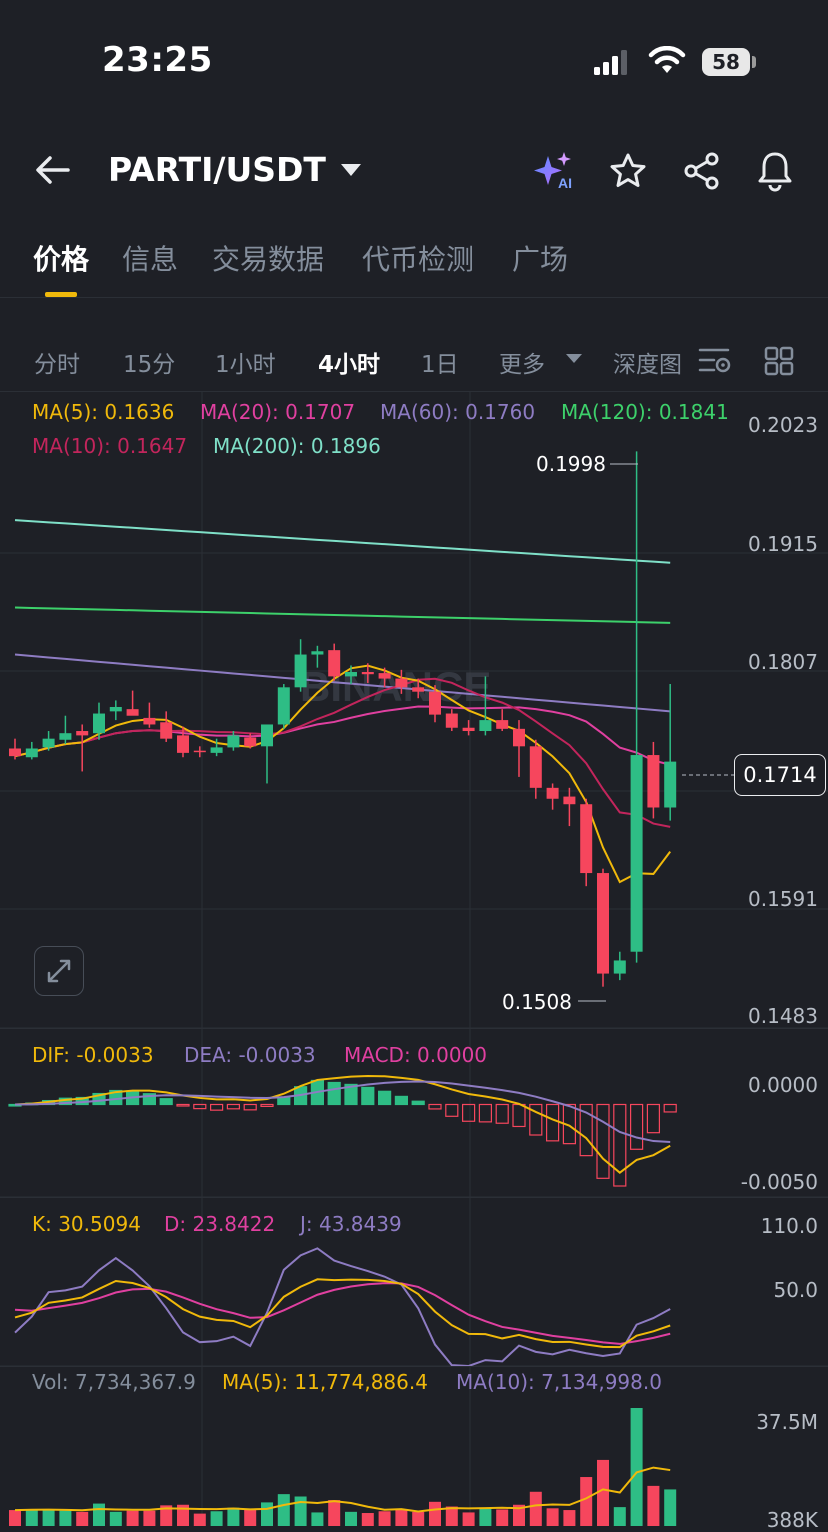 The width and height of the screenshot is (828, 1532). What do you see at coordinates (157, 60) in the screenshot?
I see `status-time: 23:25` at bounding box center [157, 60].